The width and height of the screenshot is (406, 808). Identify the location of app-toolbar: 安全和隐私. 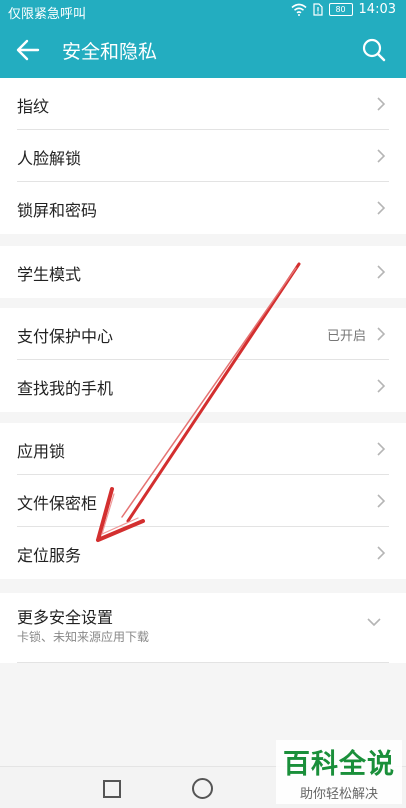
(203, 50).